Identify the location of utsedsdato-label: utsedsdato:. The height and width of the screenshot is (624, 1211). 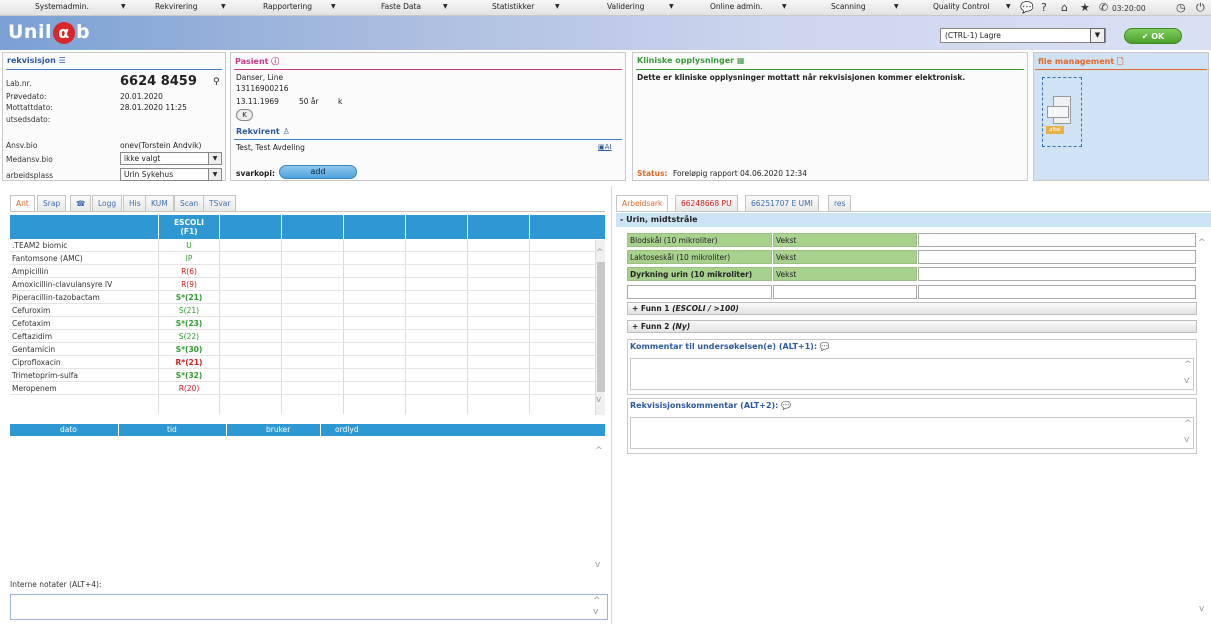
(28, 119).